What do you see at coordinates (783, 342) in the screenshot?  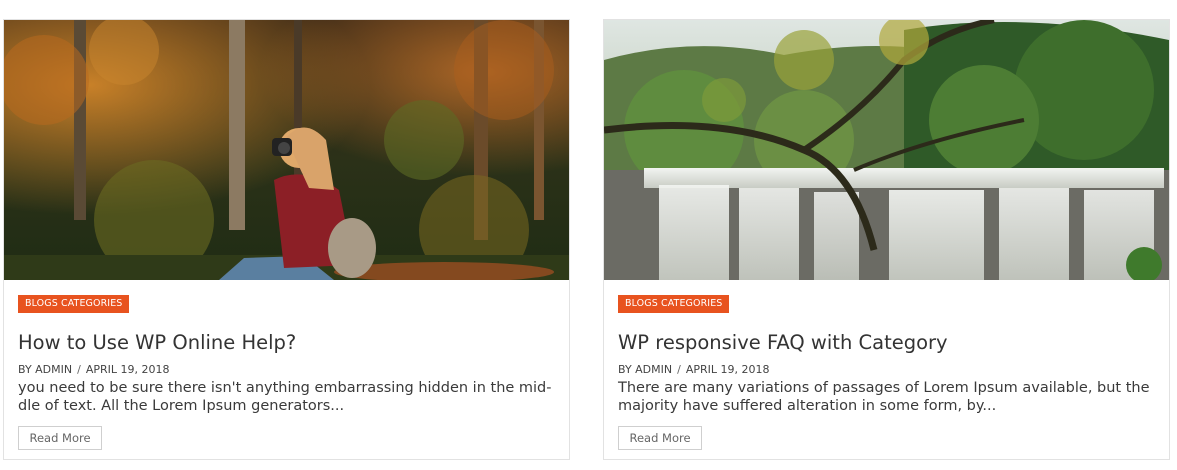 I see `post-title: WP responsive FAQ with Category` at bounding box center [783, 342].